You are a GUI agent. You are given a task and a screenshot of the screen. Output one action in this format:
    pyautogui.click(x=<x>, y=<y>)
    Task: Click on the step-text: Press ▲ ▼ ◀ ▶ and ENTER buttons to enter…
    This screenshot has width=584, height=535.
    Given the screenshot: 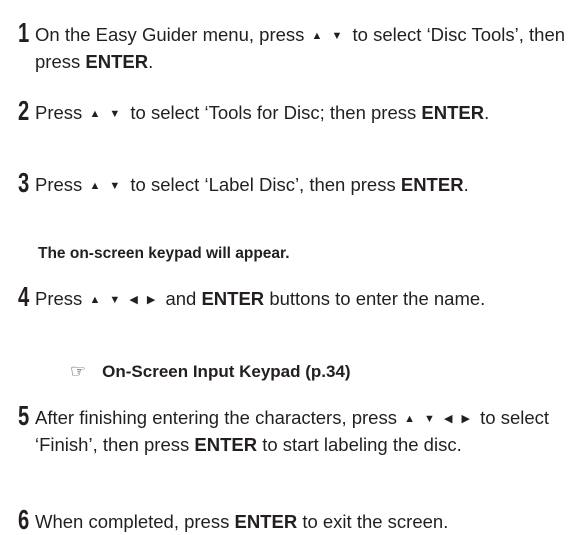 What is the action you would take?
    pyautogui.click(x=260, y=298)
    